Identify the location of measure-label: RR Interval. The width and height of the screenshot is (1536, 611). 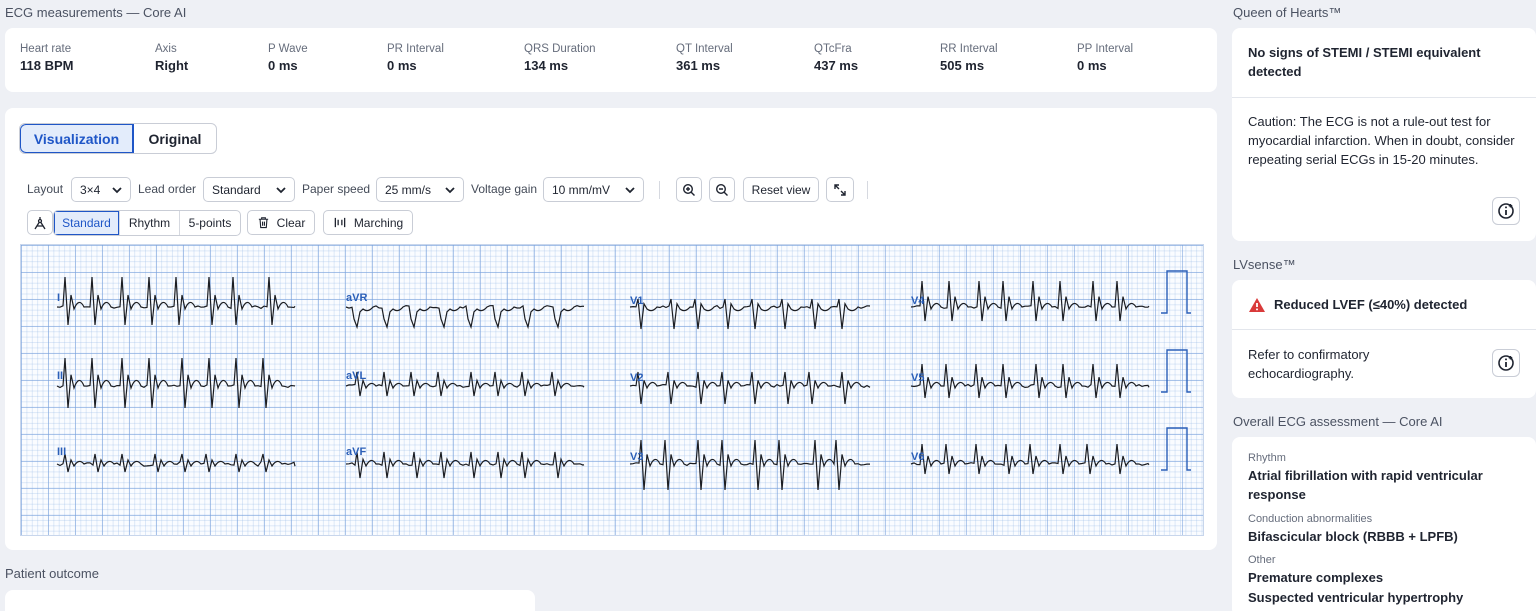
(969, 49).